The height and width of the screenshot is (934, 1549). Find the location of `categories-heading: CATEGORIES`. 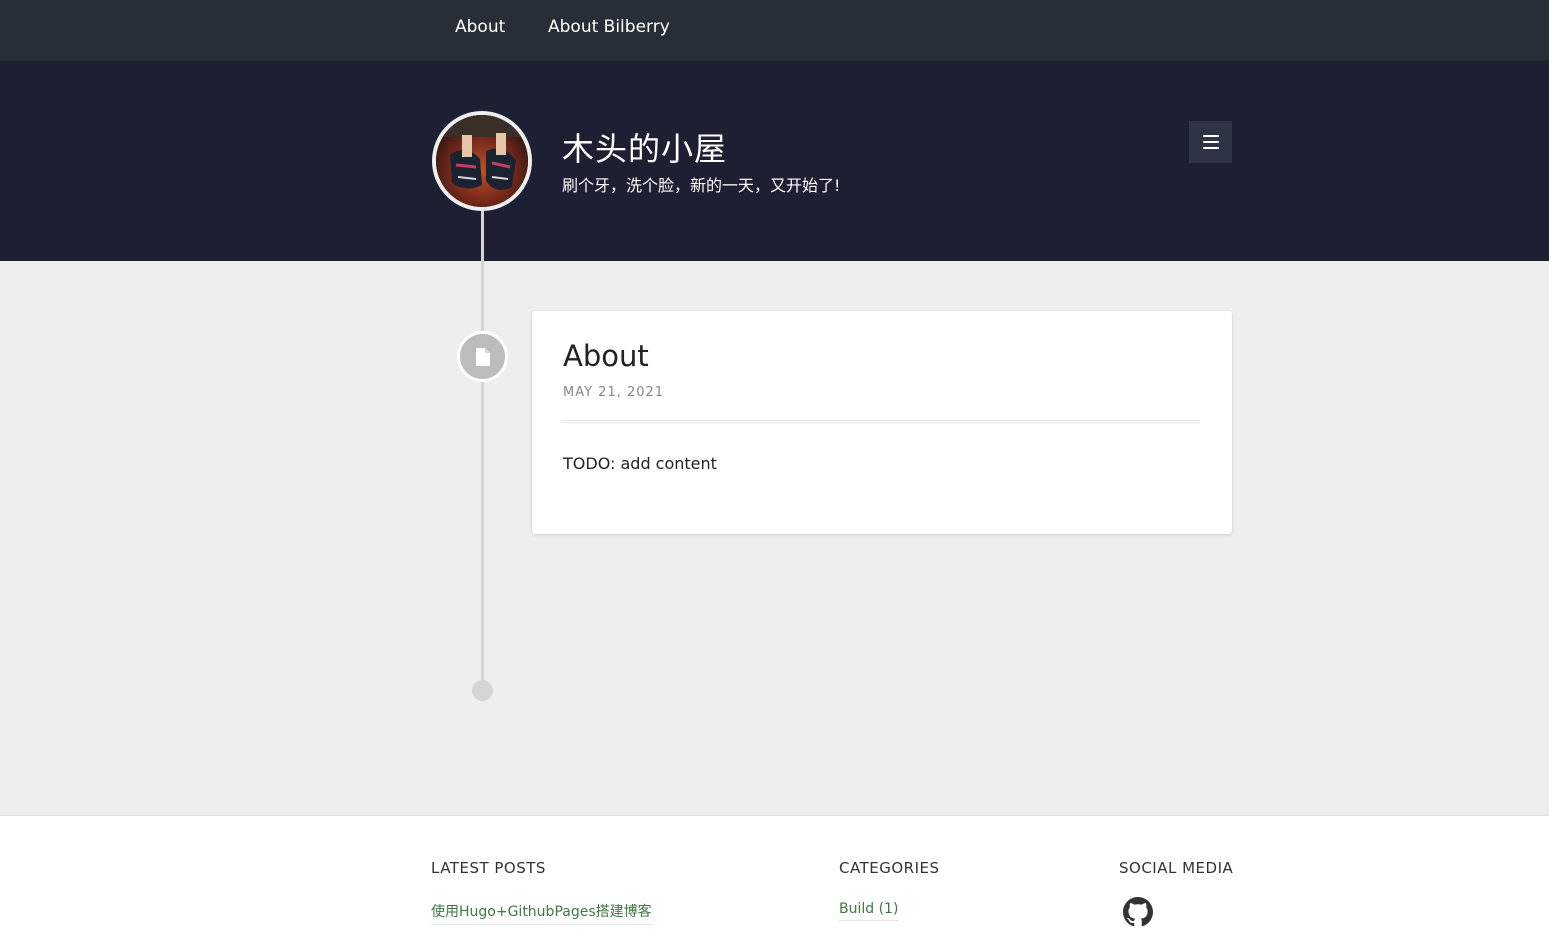

categories-heading: CATEGORIES is located at coordinates (889, 868).